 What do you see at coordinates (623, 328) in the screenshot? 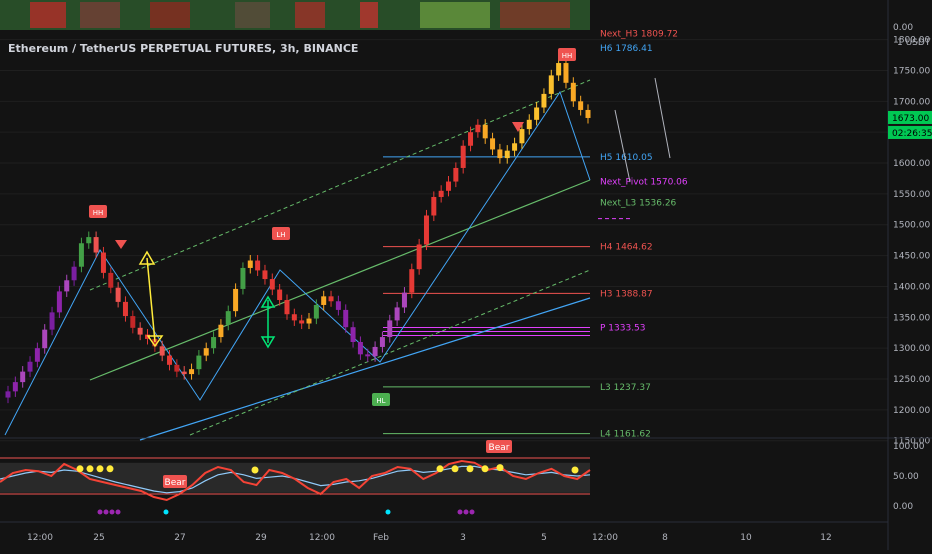
I see `pivot-level-label: P 1333.53` at bounding box center [623, 328].